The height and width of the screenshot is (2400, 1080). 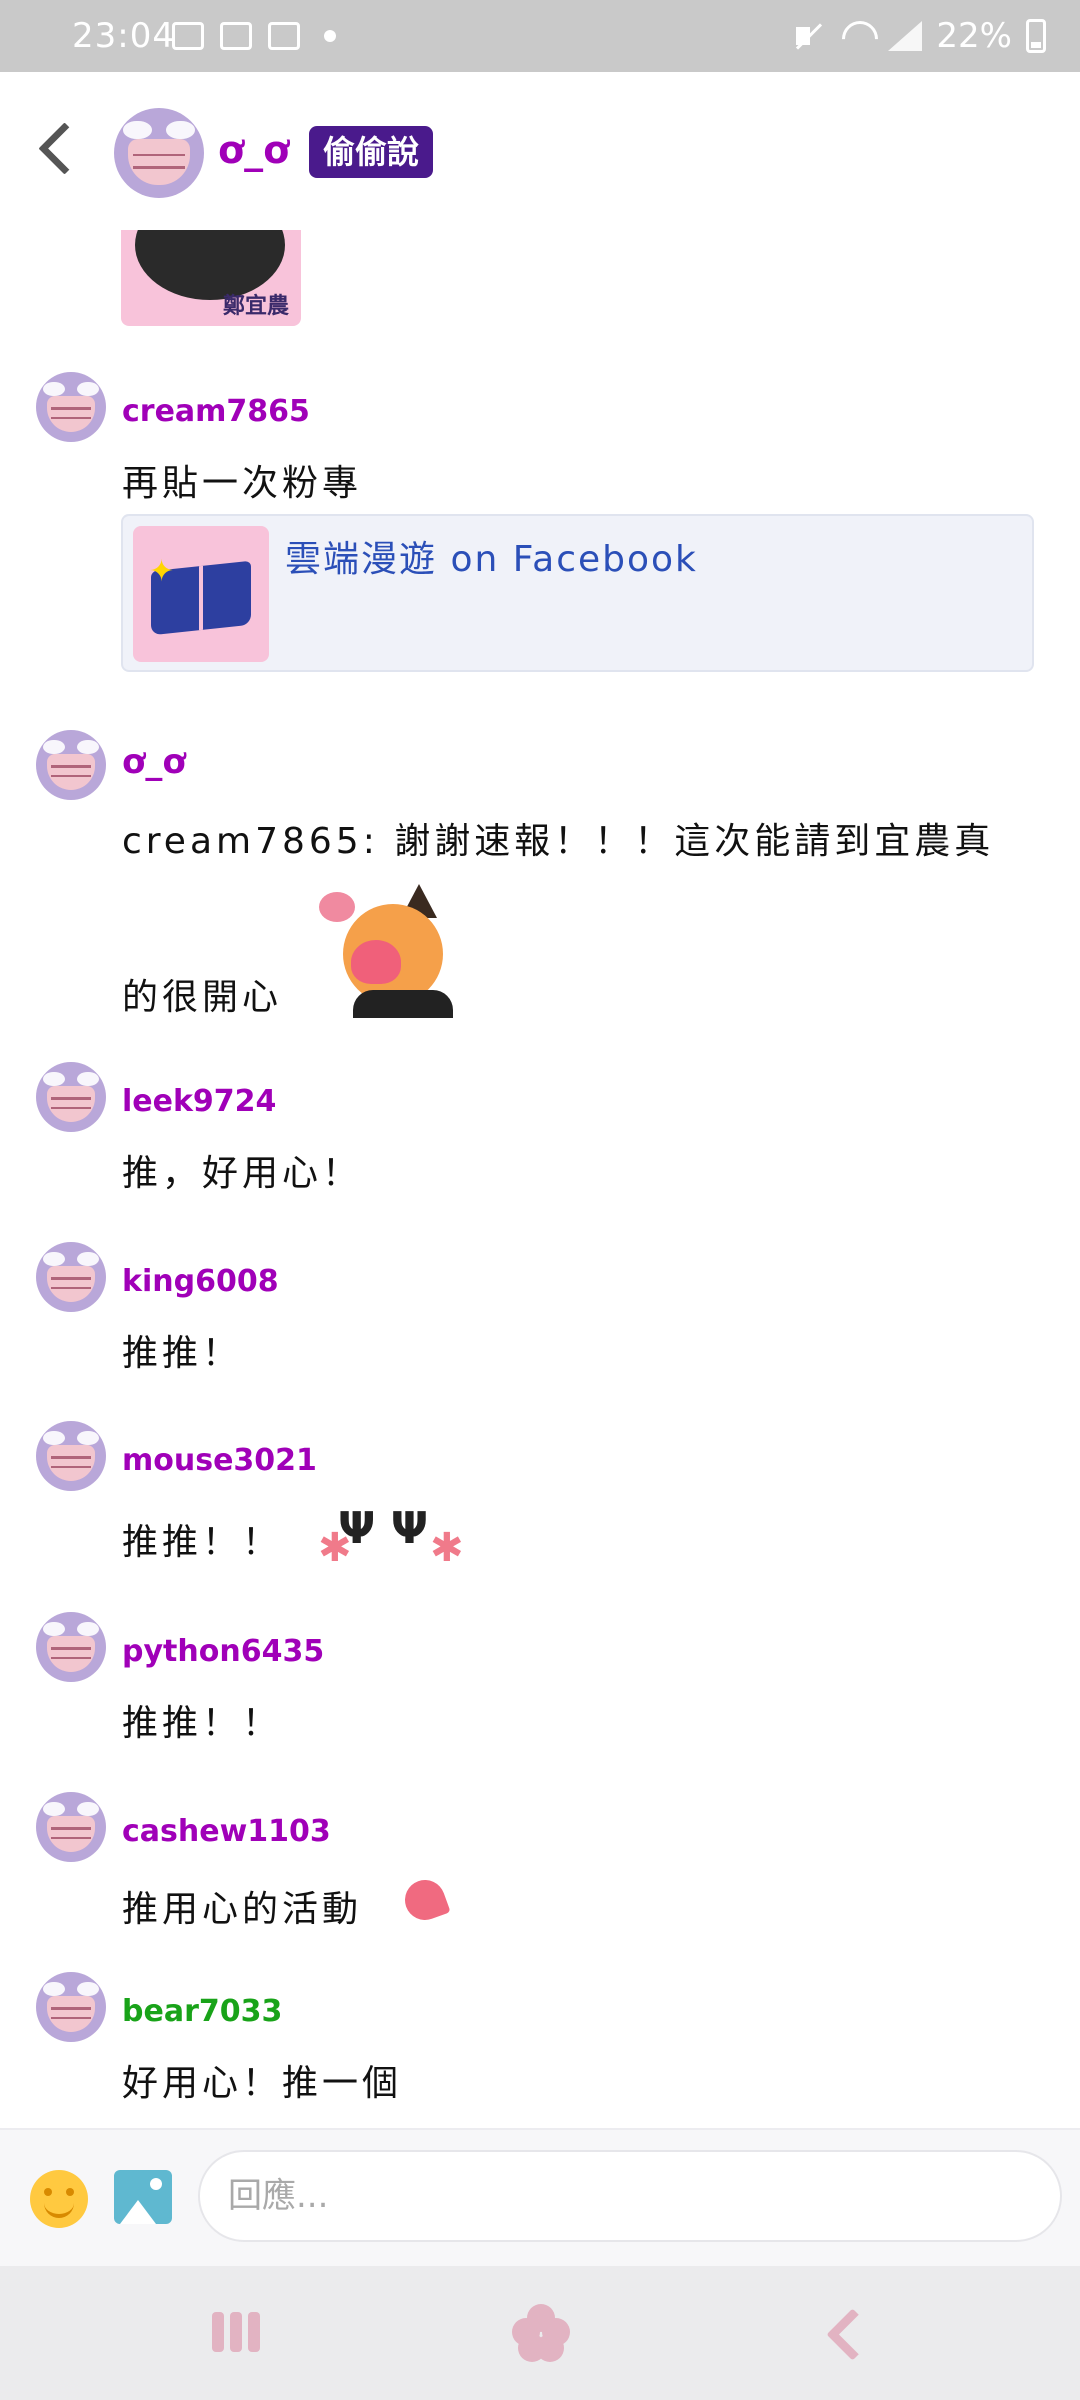 I want to click on link-thumbnail: ✦, so click(x=201, y=594).